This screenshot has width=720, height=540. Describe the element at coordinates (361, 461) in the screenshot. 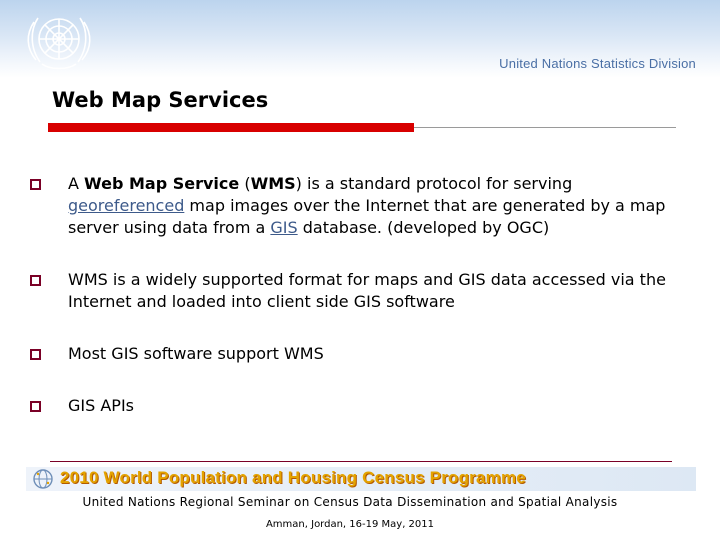

I see `footer-rule` at that location.